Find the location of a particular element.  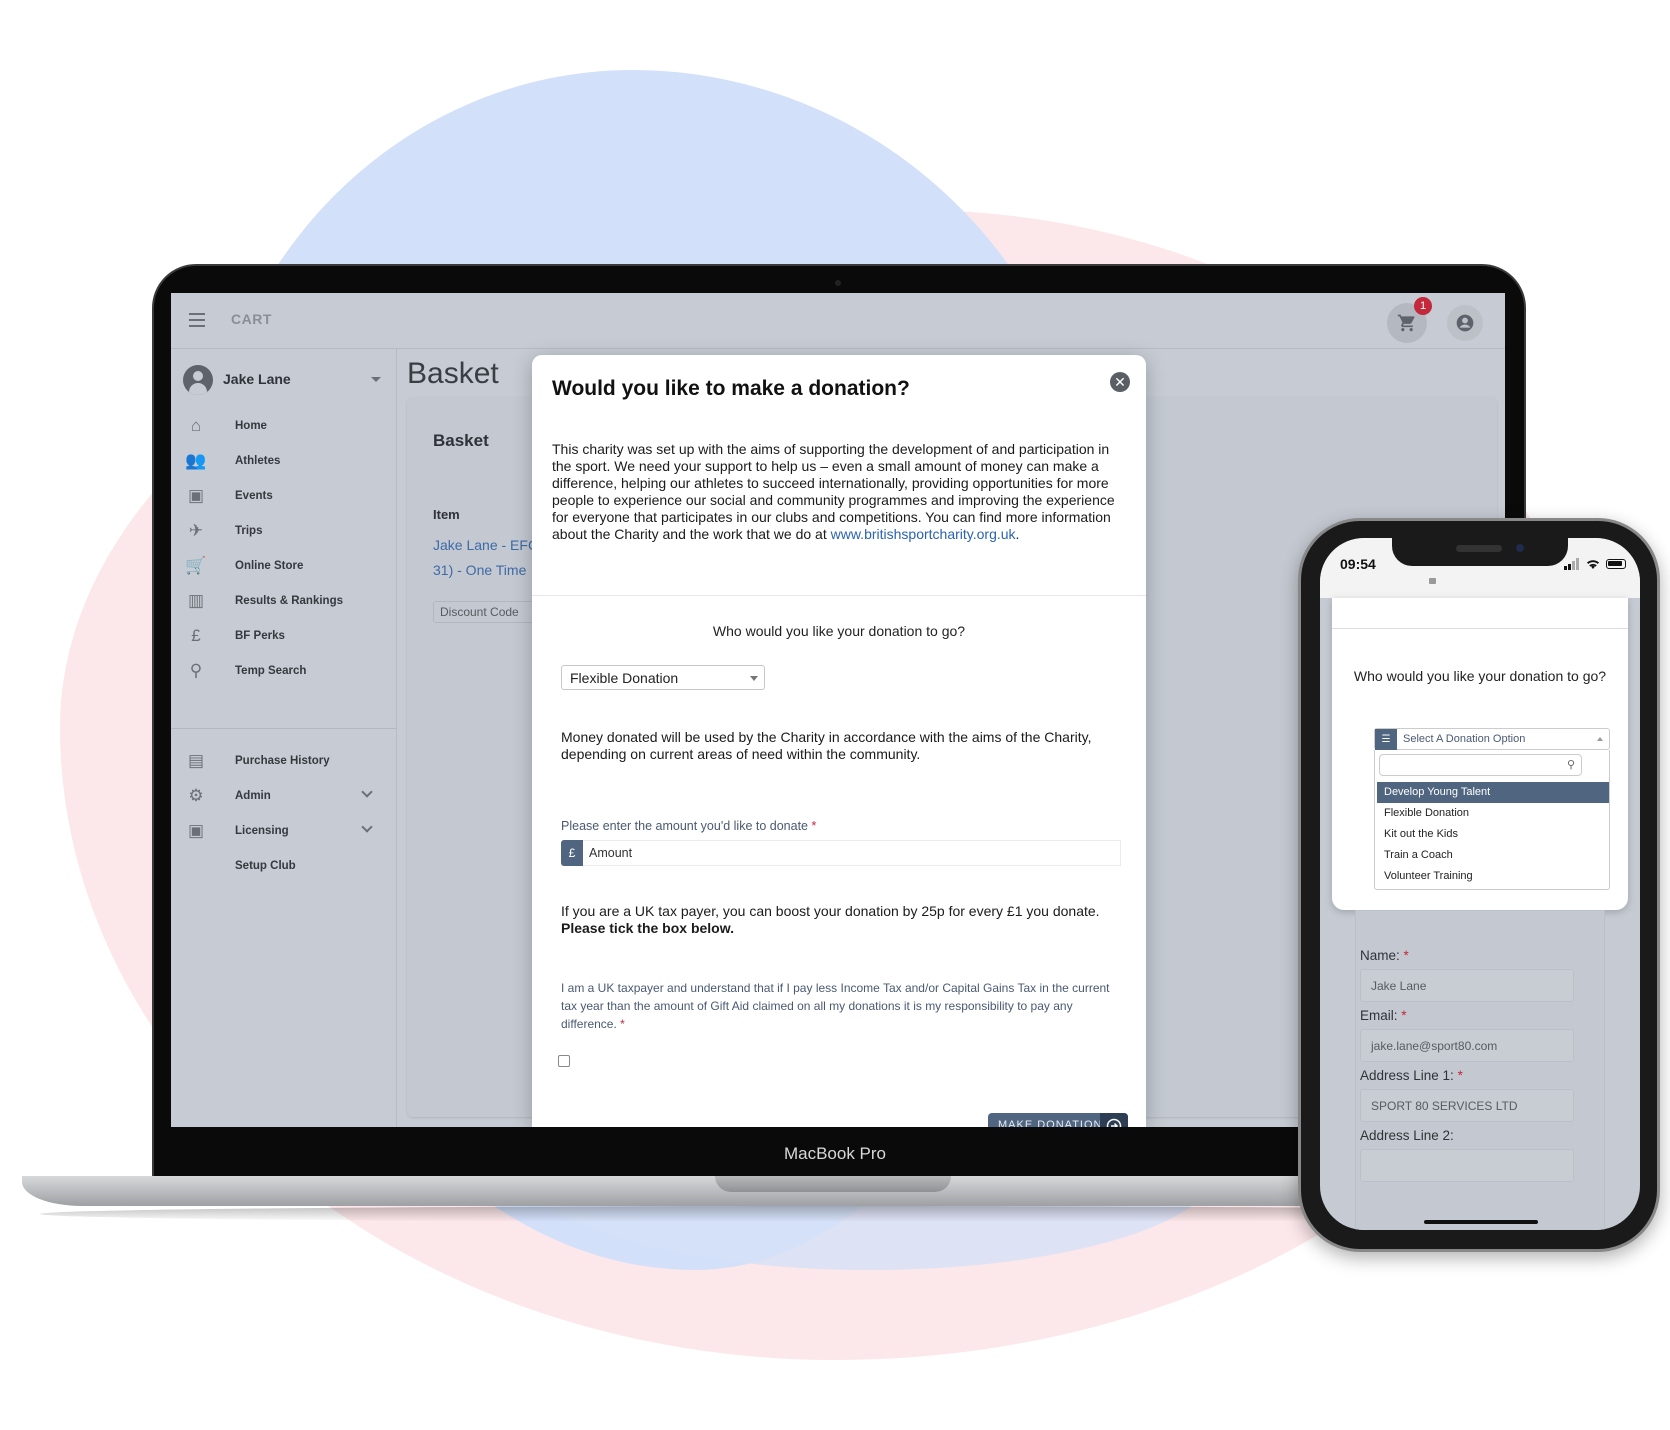

dropdown-option: Develop Young Talent is located at coordinates (1493, 792).